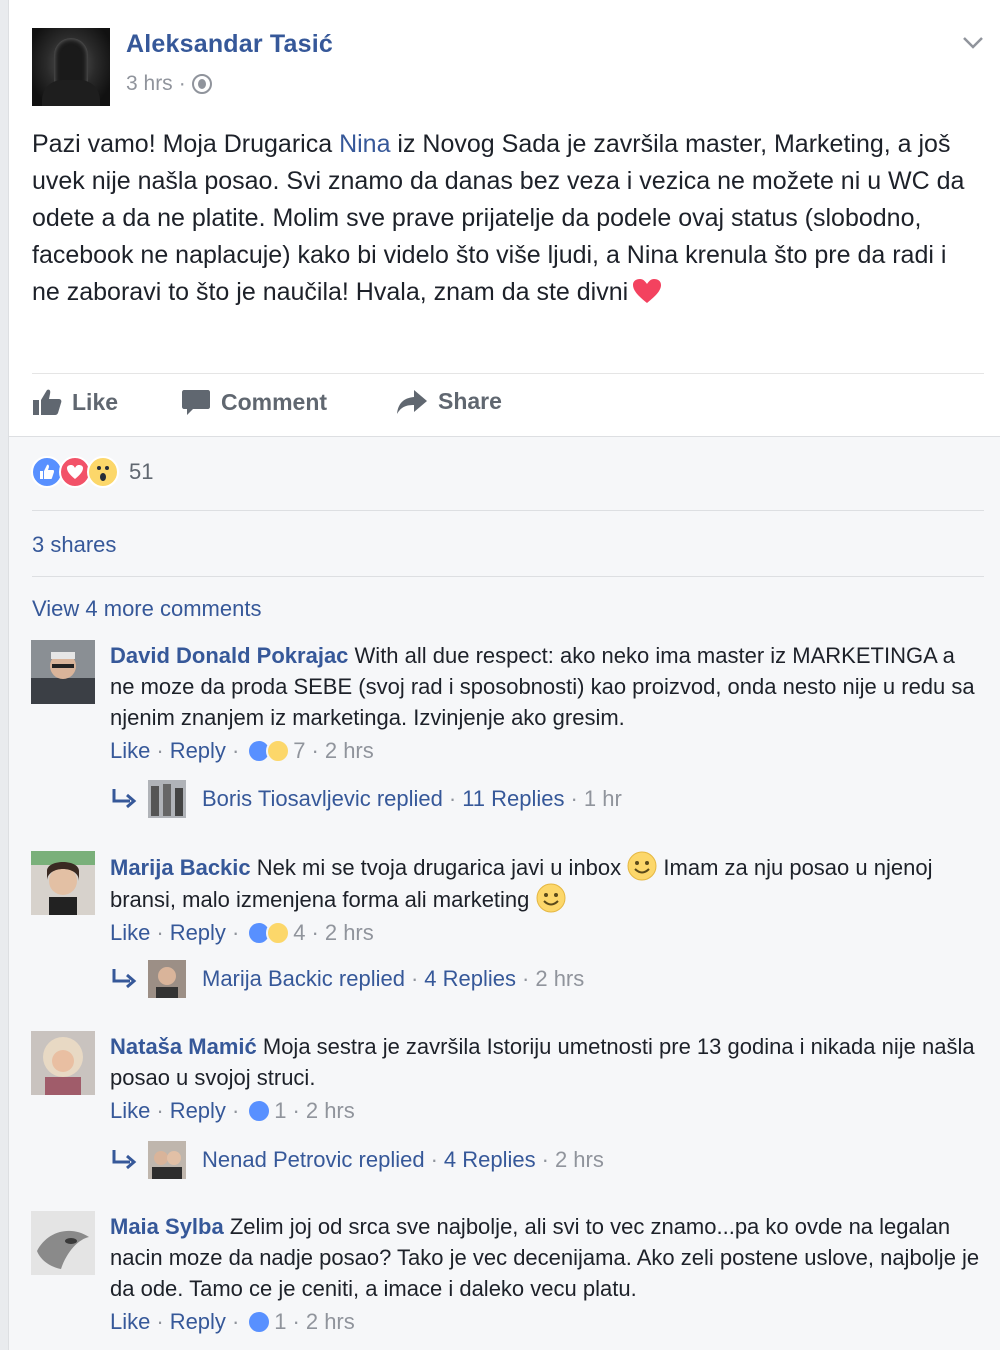 The width and height of the screenshot is (1000, 1350). I want to click on replied-by: Nenad Petrovic replied, so click(313, 1160).